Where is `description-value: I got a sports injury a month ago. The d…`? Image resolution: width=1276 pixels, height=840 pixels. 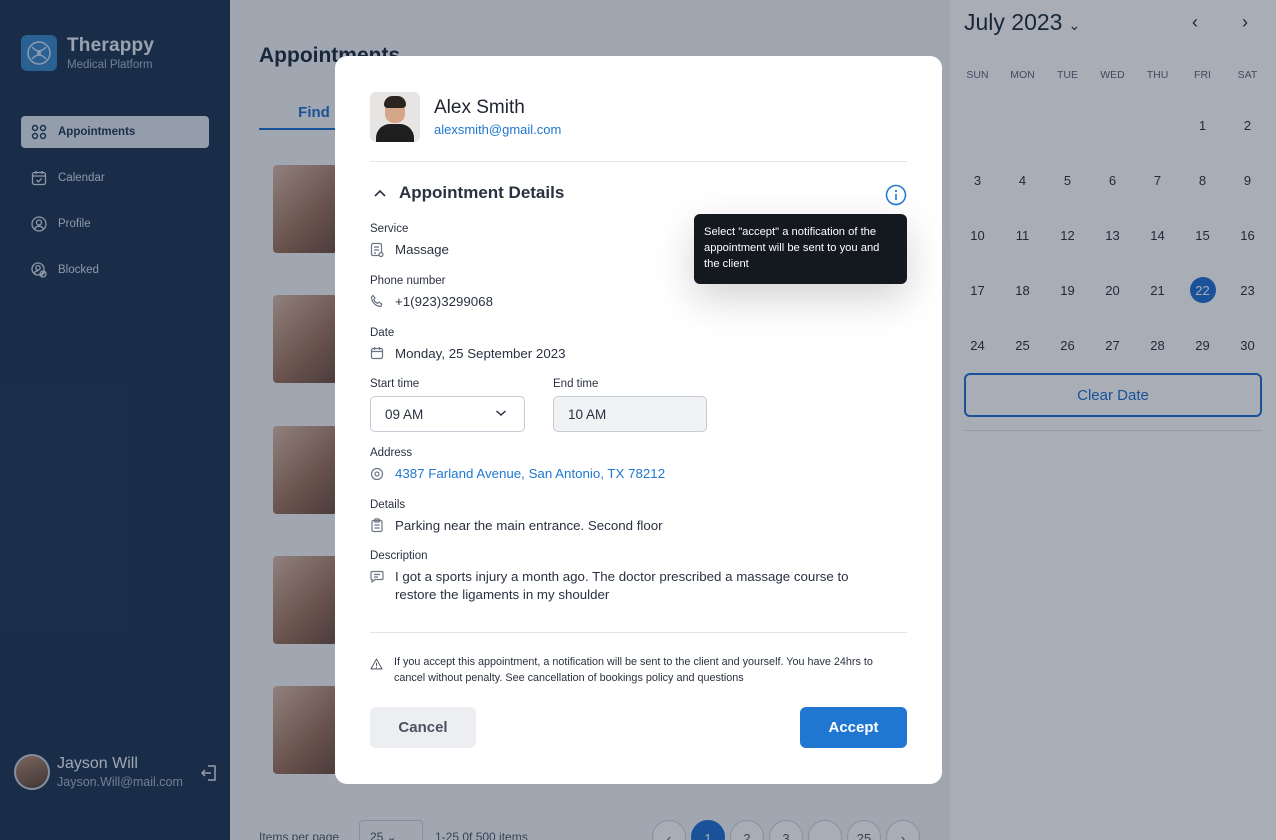 description-value: I got a sports injury a month ago. The d… is located at coordinates (622, 585).